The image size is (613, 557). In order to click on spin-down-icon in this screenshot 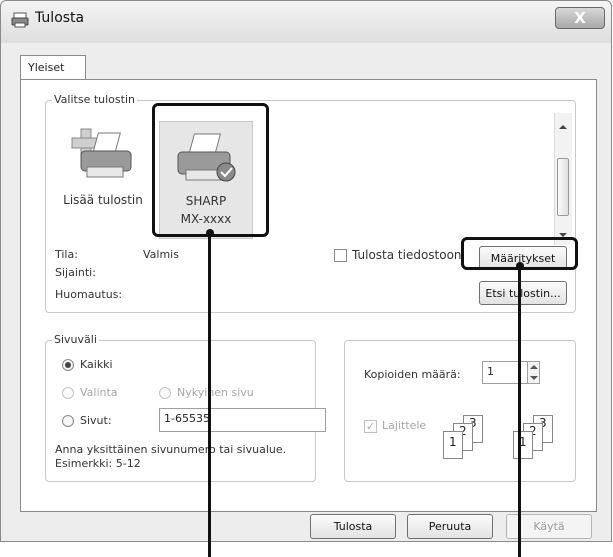, I will do `click(534, 378)`.